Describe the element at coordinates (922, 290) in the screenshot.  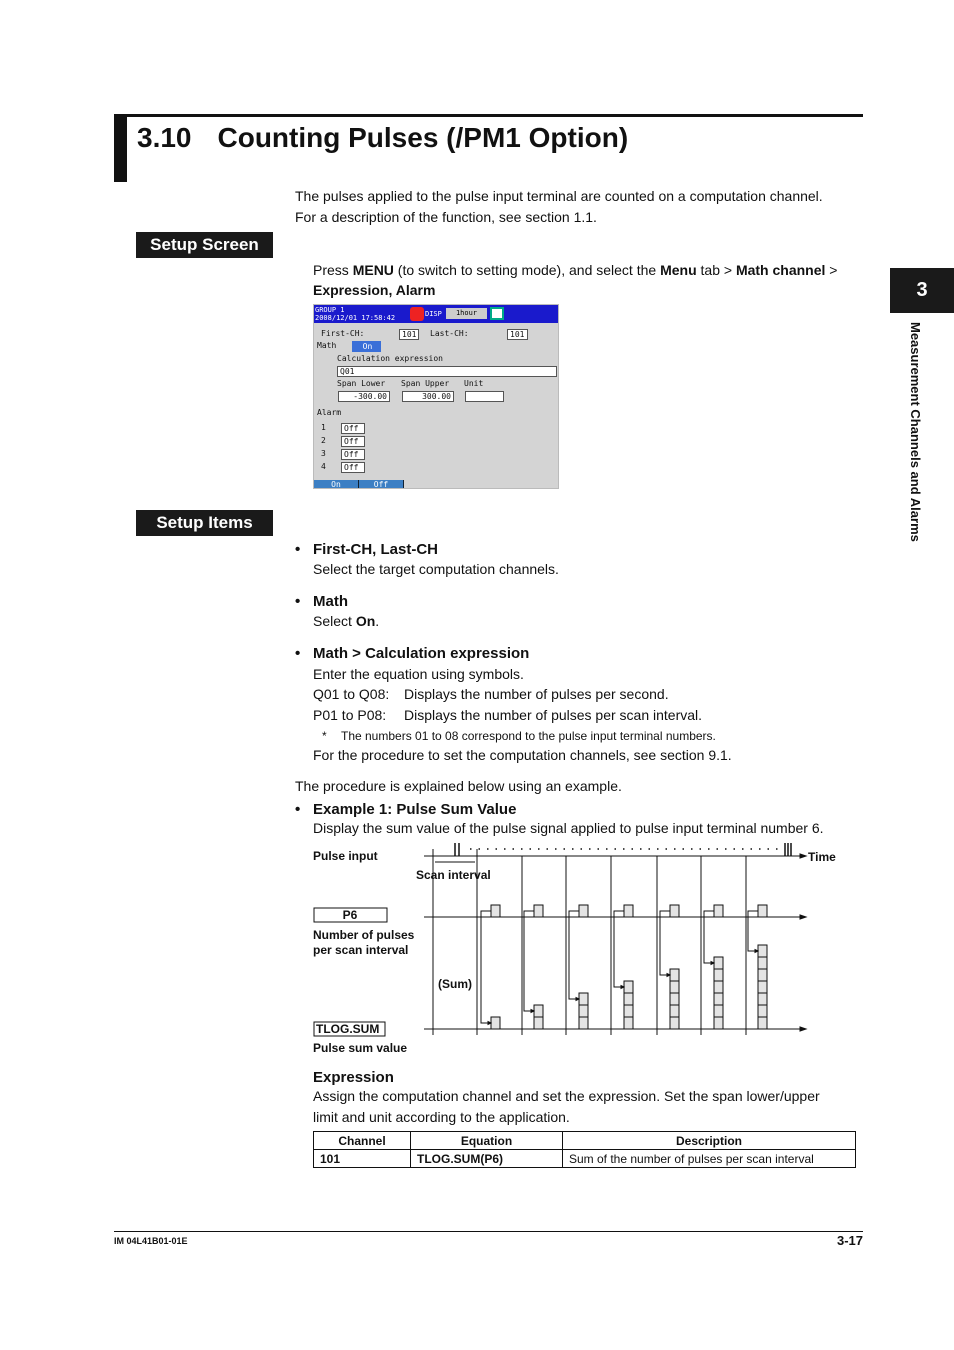
I see `chapter-tab: 3` at that location.